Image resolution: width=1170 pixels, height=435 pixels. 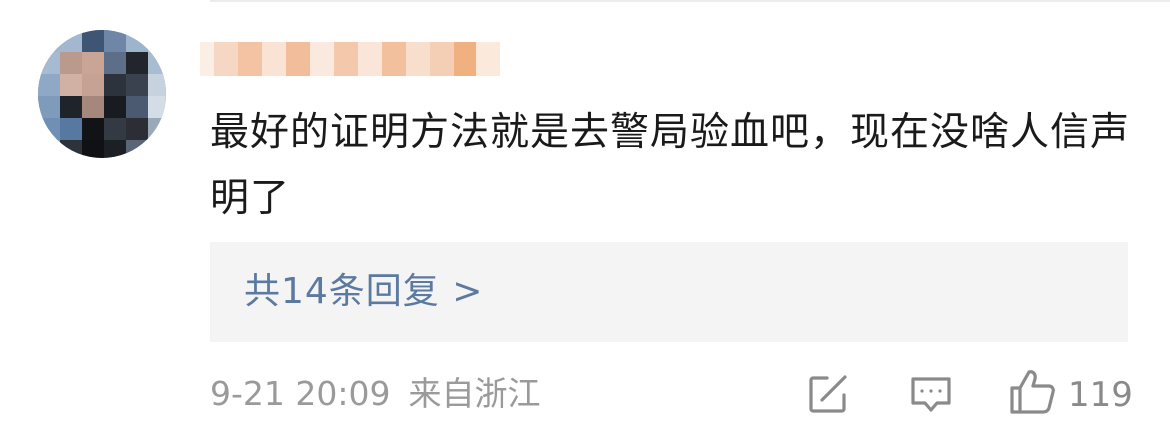 What do you see at coordinates (1032, 392) in the screenshot?
I see `thumbs-up-icon` at bounding box center [1032, 392].